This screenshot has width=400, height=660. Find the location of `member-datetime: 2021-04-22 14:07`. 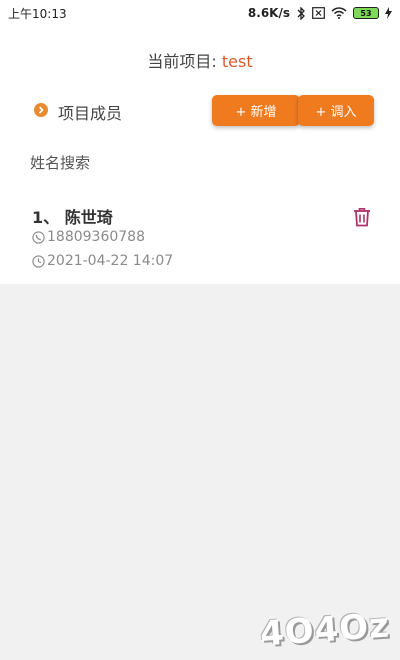

member-datetime: 2021-04-22 14:07 is located at coordinates (110, 261).